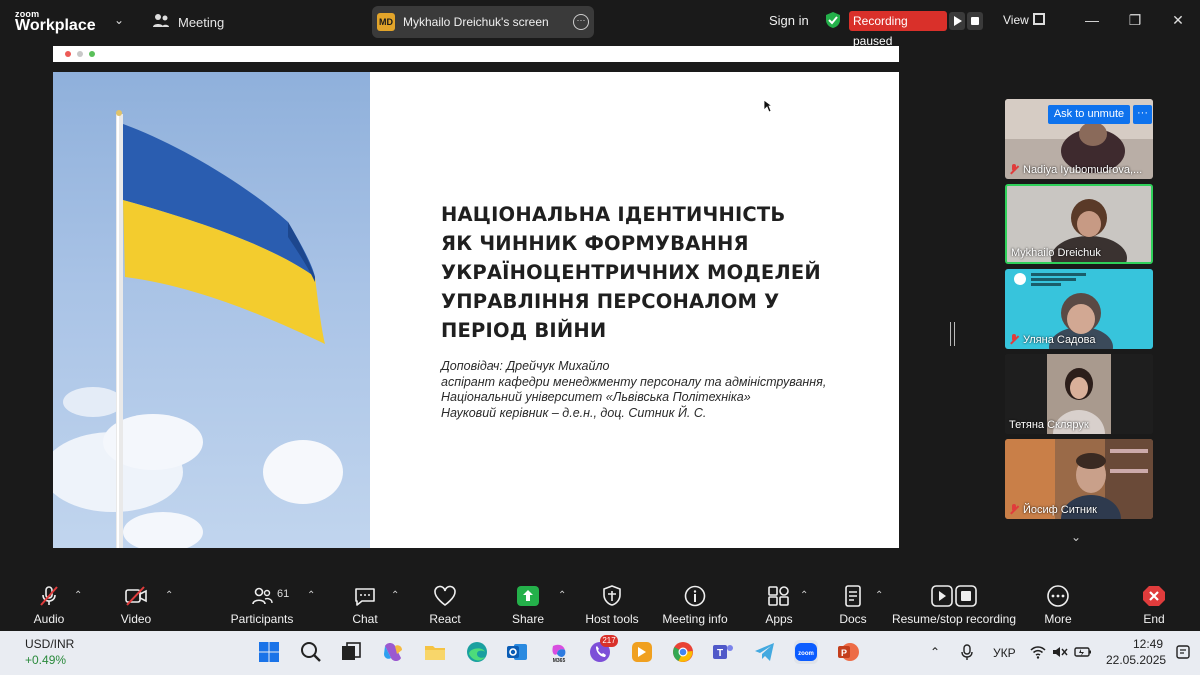 The height and width of the screenshot is (675, 1200). I want to click on chat-button: Chat, so click(365, 603).